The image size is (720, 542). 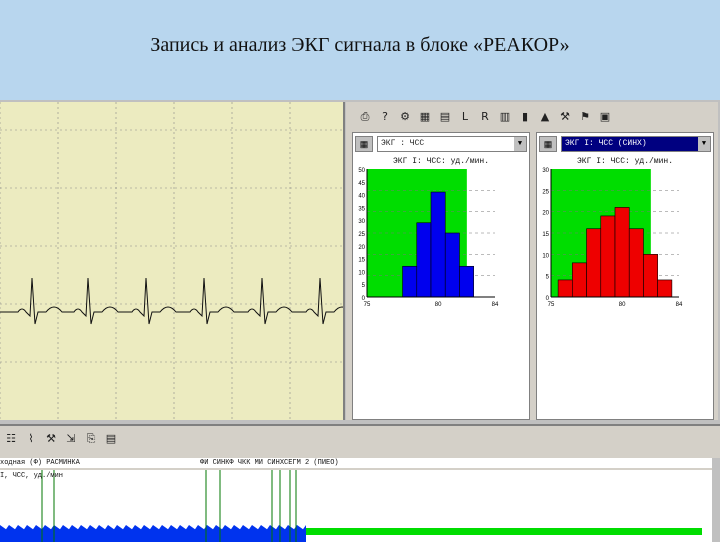 What do you see at coordinates (361, 209) in the screenshot?
I see `y-tick-label: 35` at bounding box center [361, 209].